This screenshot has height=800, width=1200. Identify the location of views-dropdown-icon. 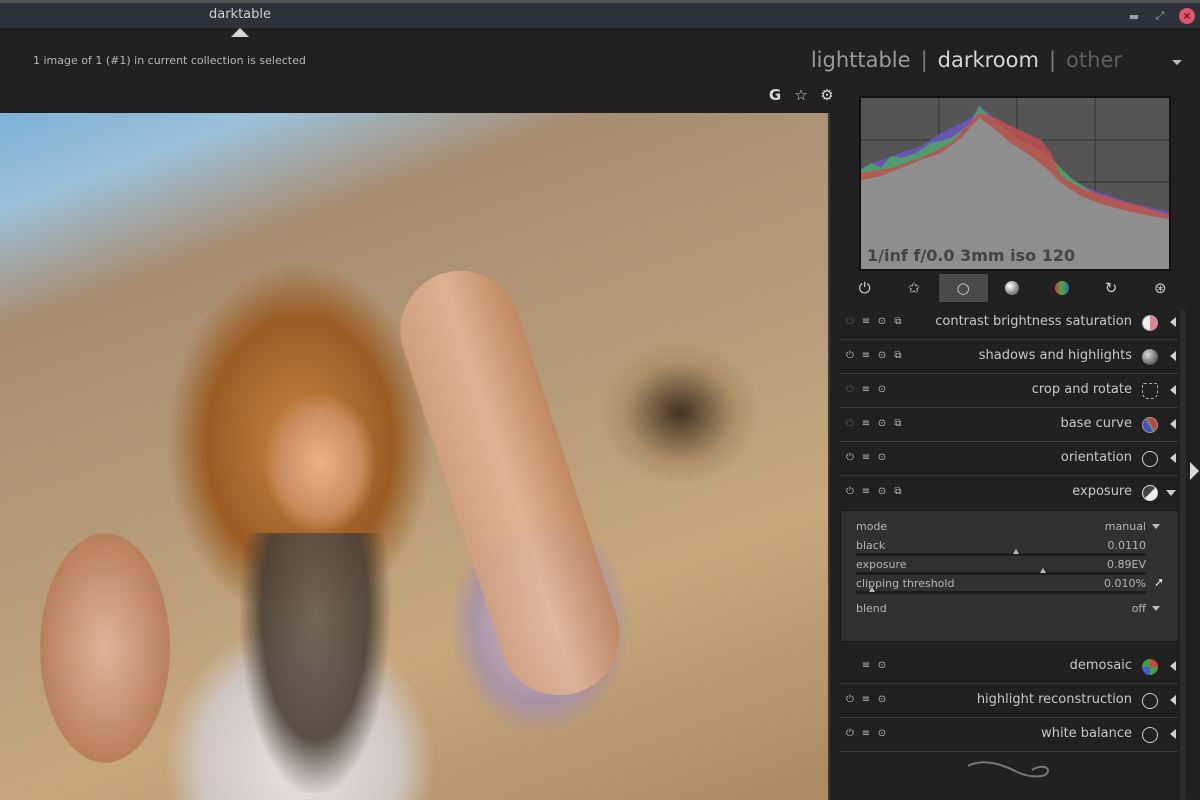
(1177, 62).